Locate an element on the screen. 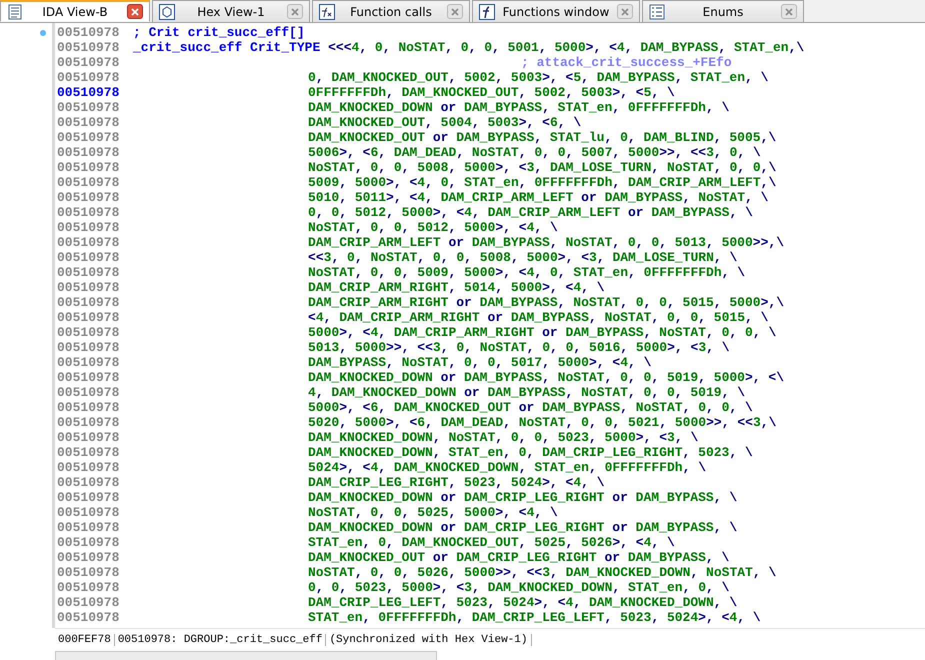 This screenshot has height=660, width=925. list-icon is located at coordinates (657, 12).